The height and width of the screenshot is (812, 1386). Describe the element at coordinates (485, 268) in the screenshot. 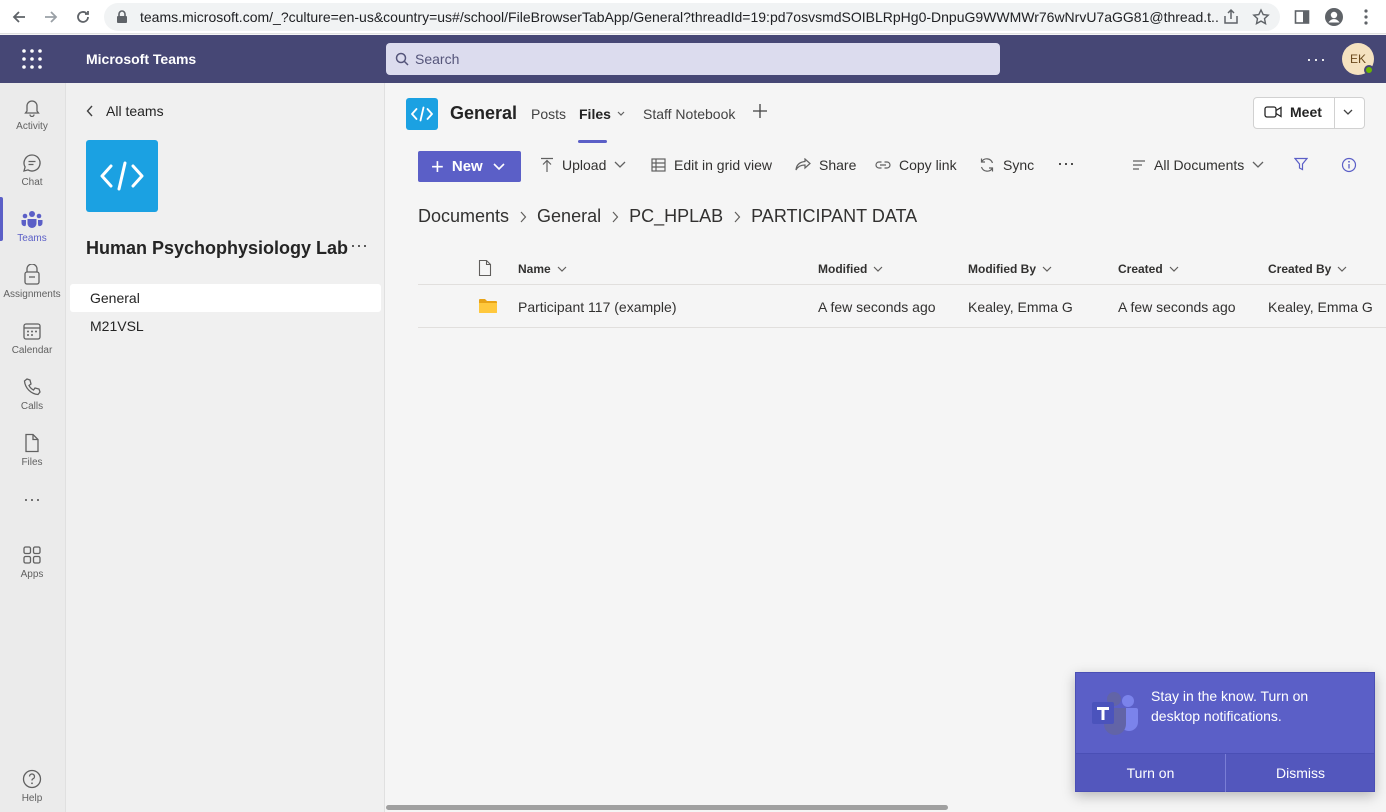

I see `file-type-icon` at that location.